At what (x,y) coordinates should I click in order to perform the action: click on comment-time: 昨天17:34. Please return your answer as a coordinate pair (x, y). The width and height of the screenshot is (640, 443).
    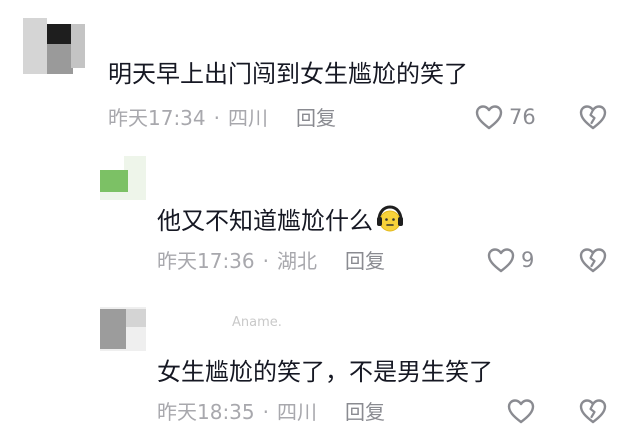
    Looking at the image, I should click on (157, 118).